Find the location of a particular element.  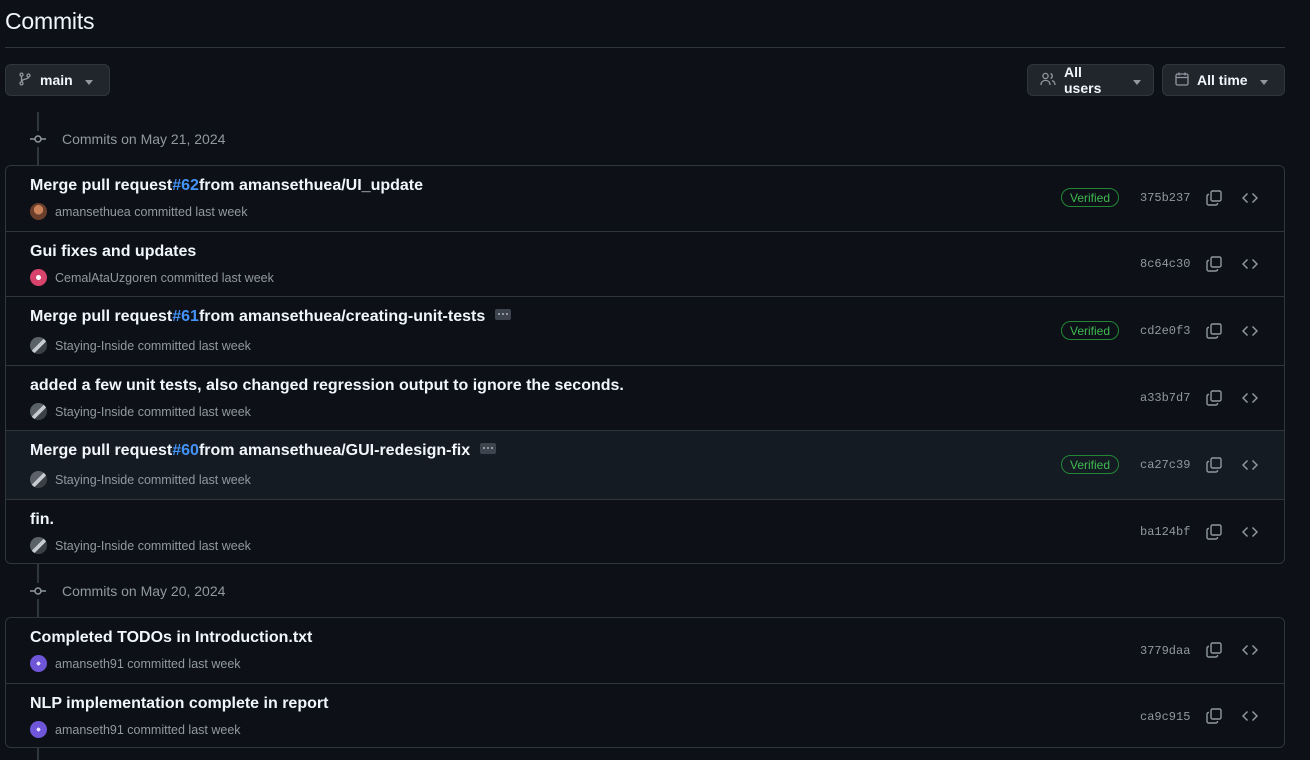

commit-sha-link: ca9c915 is located at coordinates (1165, 717).